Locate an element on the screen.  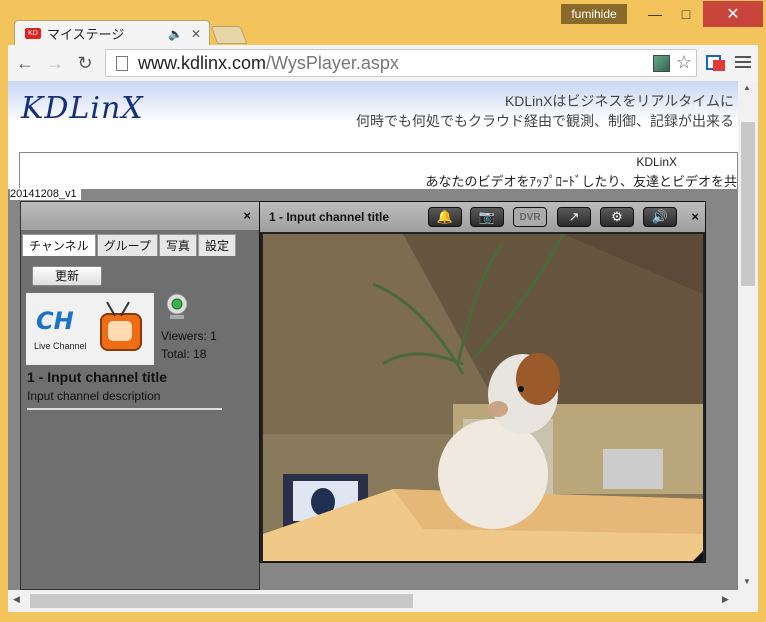
browser-tab: KD マイステージ 🔈 ✕ is located at coordinates (112, 33).